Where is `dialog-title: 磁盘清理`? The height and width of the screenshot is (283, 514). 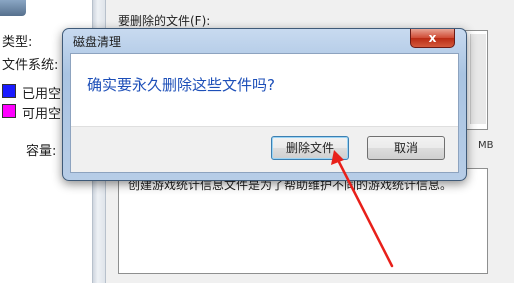 dialog-title: 磁盘清理 is located at coordinates (97, 42).